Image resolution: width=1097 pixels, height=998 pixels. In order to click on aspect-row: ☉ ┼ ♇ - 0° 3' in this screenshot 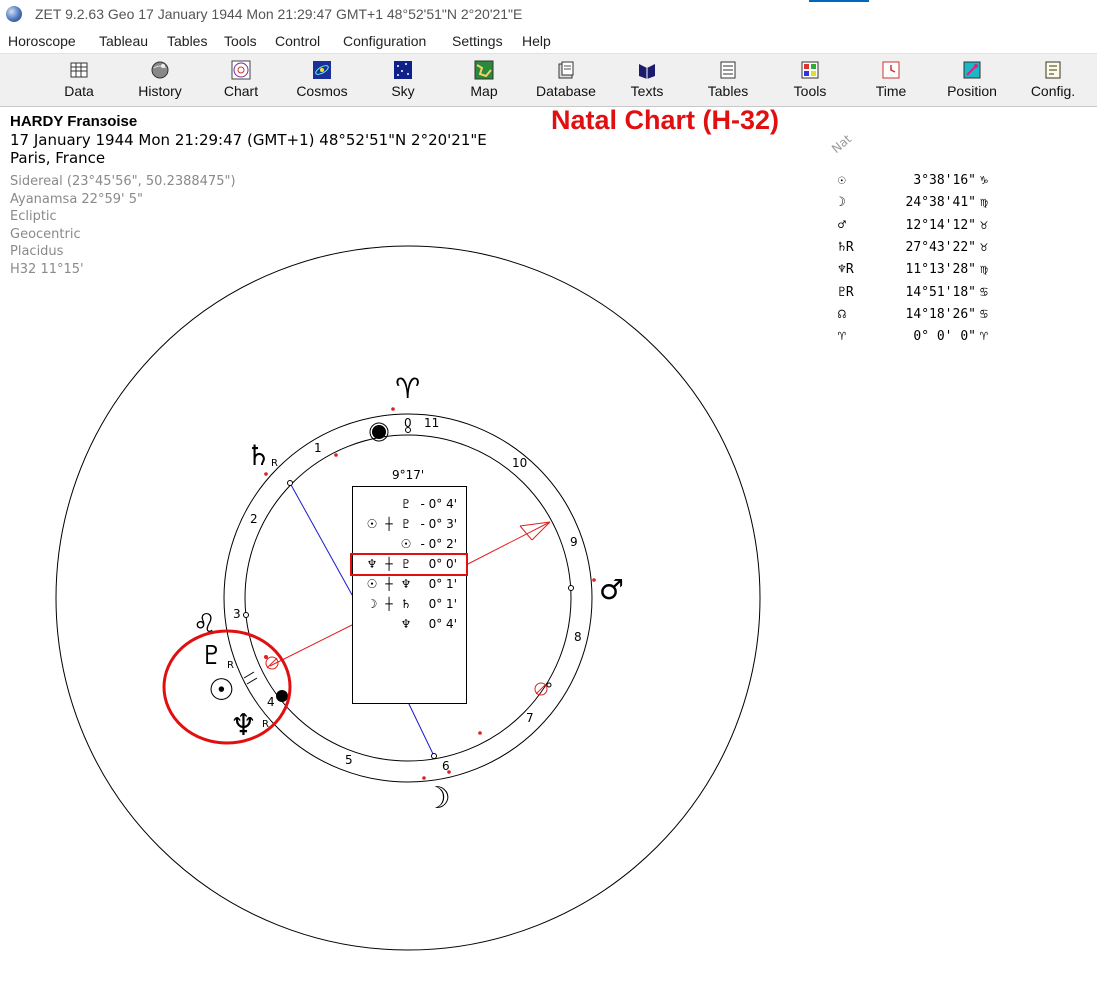, I will do `click(409, 527)`.